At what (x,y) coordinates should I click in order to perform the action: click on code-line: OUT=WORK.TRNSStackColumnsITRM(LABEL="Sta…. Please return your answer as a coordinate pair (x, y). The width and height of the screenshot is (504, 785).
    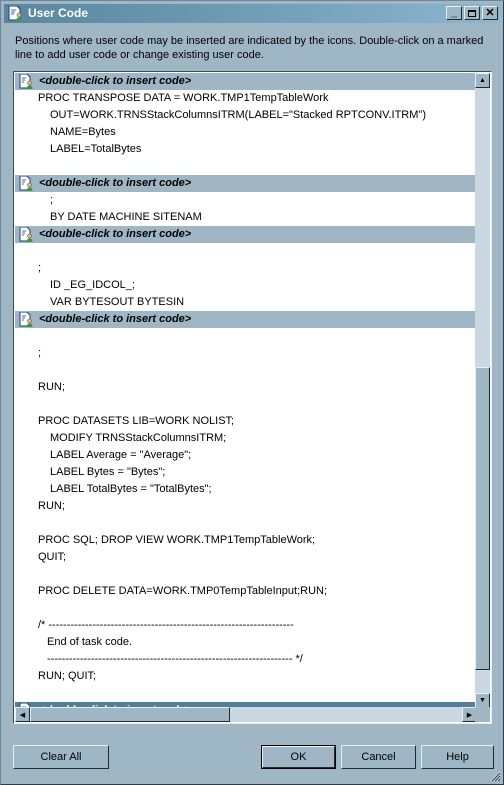
    Looking at the image, I should click on (246, 115).